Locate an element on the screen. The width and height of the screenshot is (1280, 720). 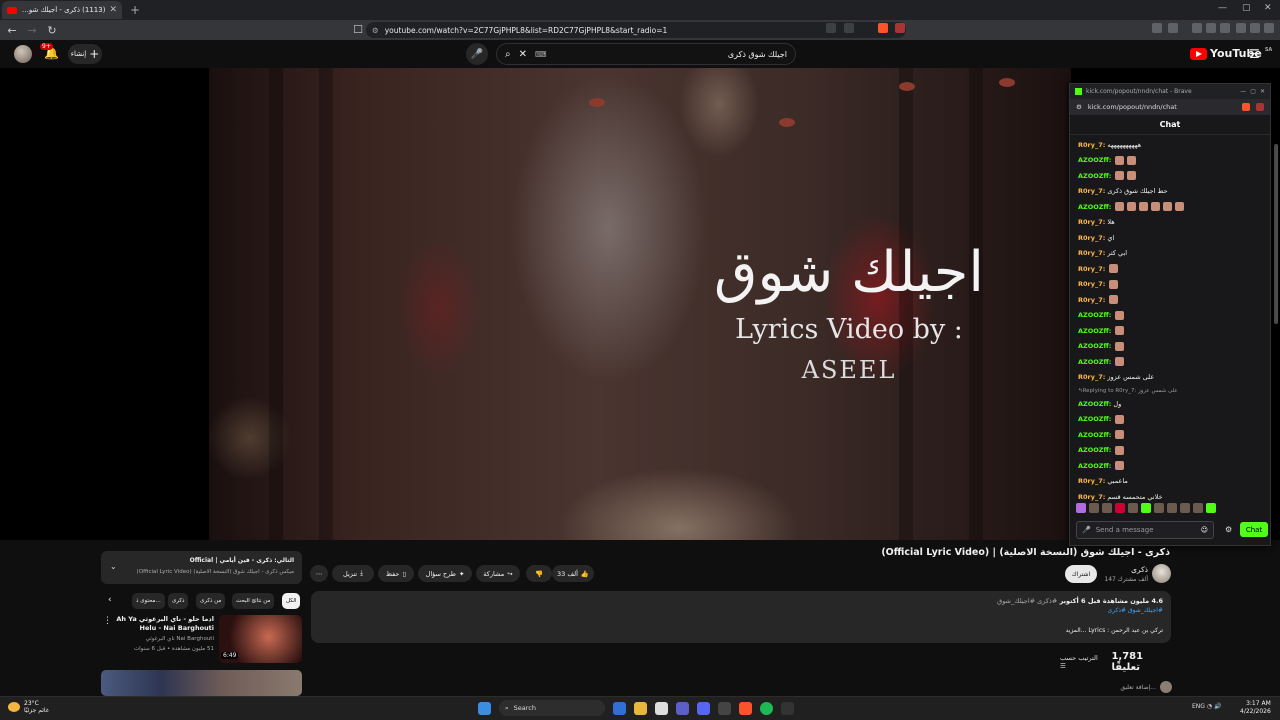
back-icon: ← is located at coordinates (12, 30).